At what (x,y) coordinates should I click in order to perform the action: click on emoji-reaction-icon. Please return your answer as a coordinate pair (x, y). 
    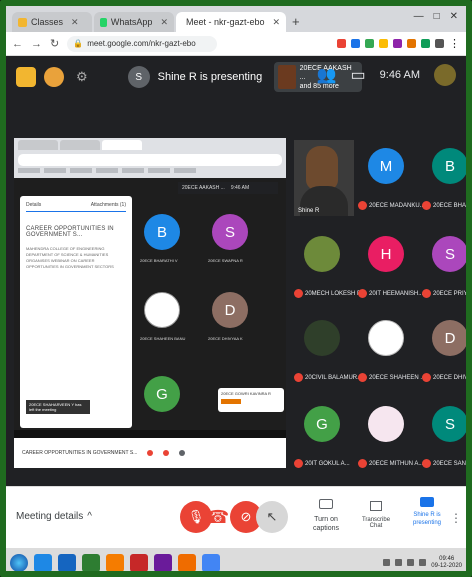
    Looking at the image, I should click on (54, 77).